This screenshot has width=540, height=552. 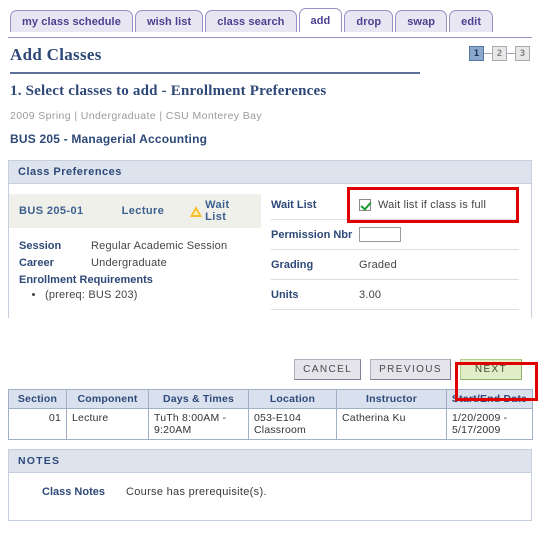 What do you see at coordinates (56, 54) in the screenshot?
I see `page-title: Add Classes` at bounding box center [56, 54].